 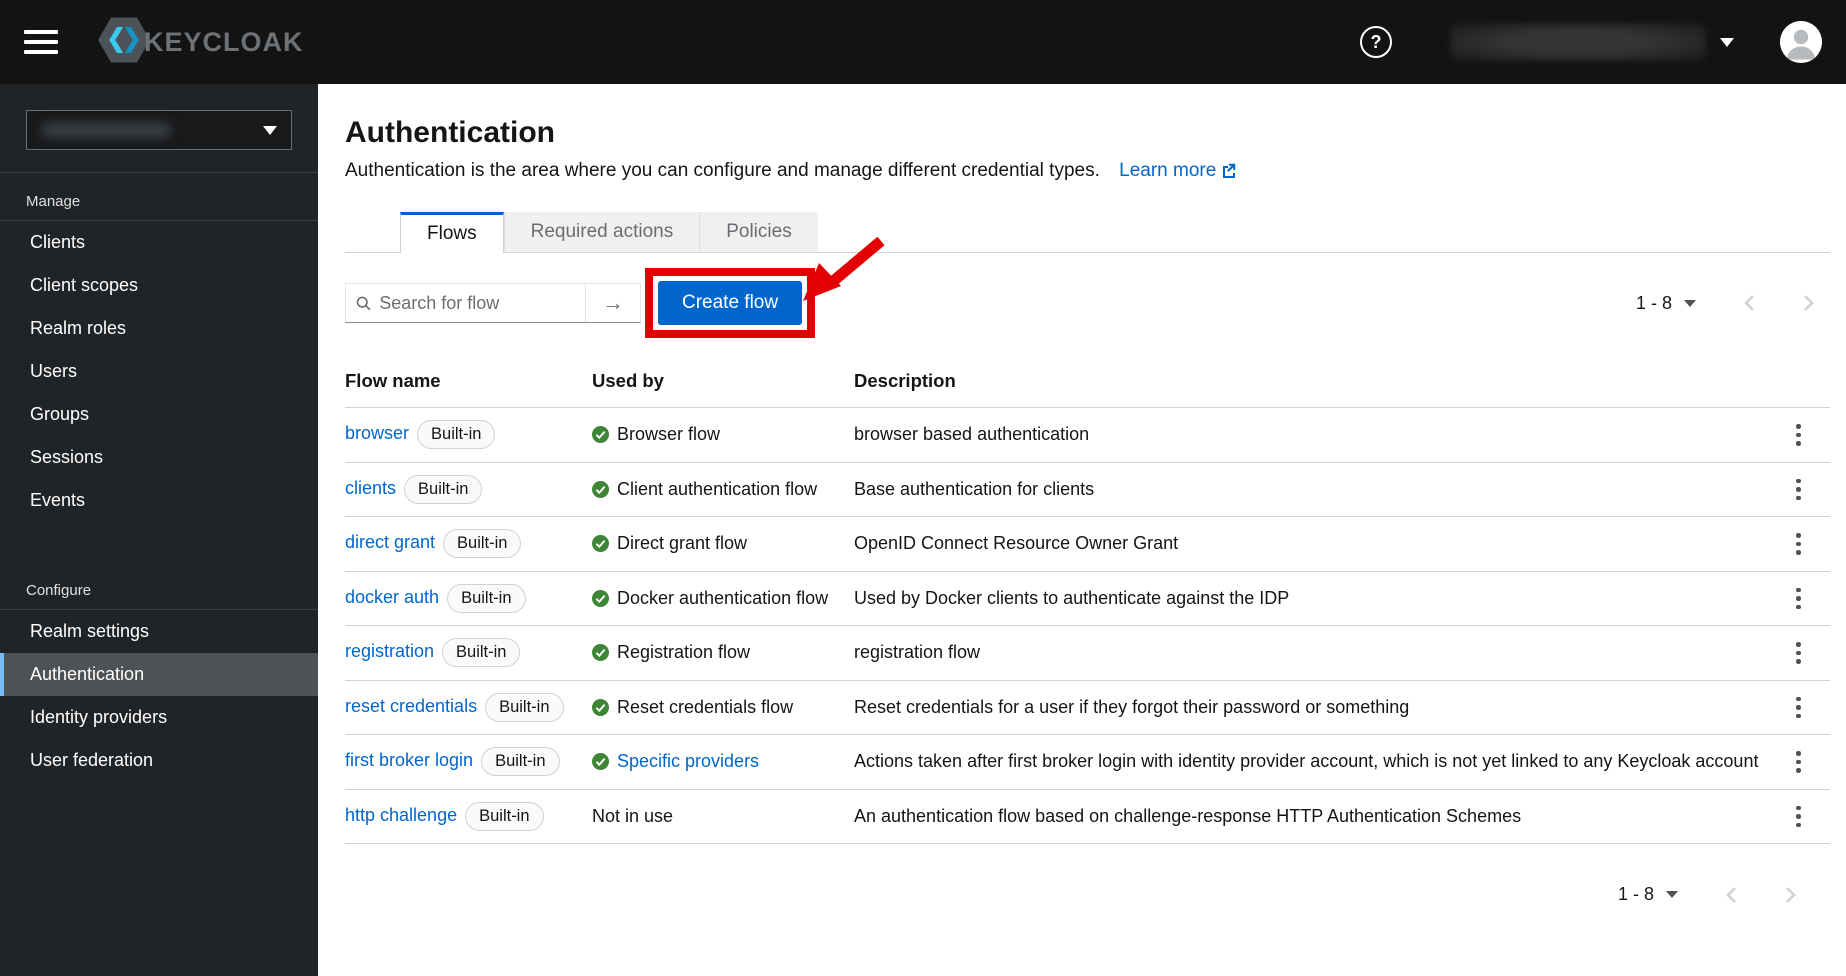 What do you see at coordinates (224, 41) in the screenshot?
I see `brand-title: KEYCLOAK` at bounding box center [224, 41].